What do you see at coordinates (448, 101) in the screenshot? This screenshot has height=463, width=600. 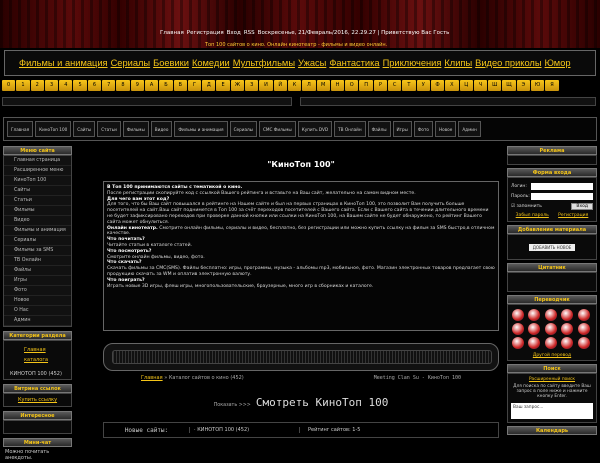 I see `search-field-right` at bounding box center [448, 101].